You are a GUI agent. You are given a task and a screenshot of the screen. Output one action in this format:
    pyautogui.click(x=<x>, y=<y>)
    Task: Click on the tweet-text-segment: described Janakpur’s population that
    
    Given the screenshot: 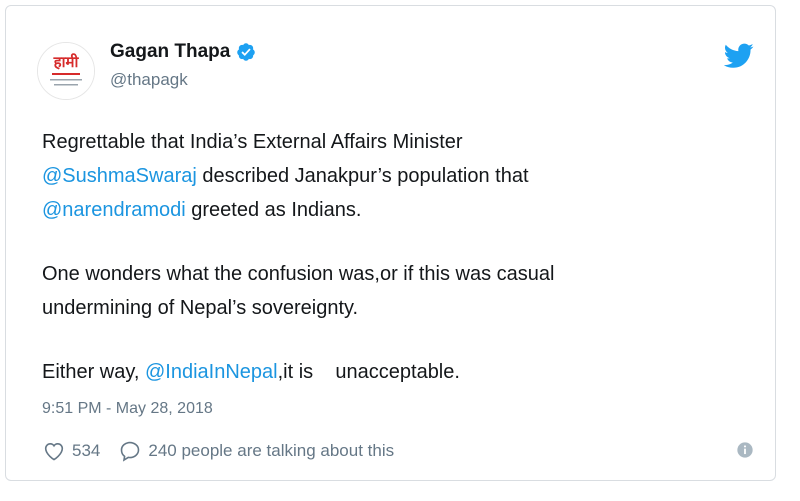 What is the action you would take?
    pyautogui.click(x=362, y=176)
    